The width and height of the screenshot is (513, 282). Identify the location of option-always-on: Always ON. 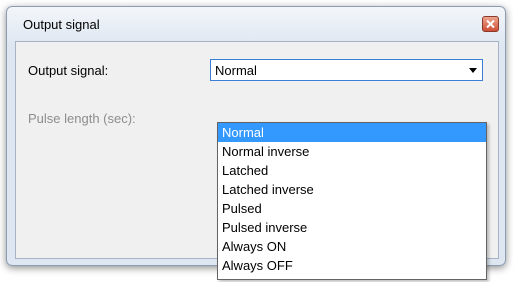
(352, 246).